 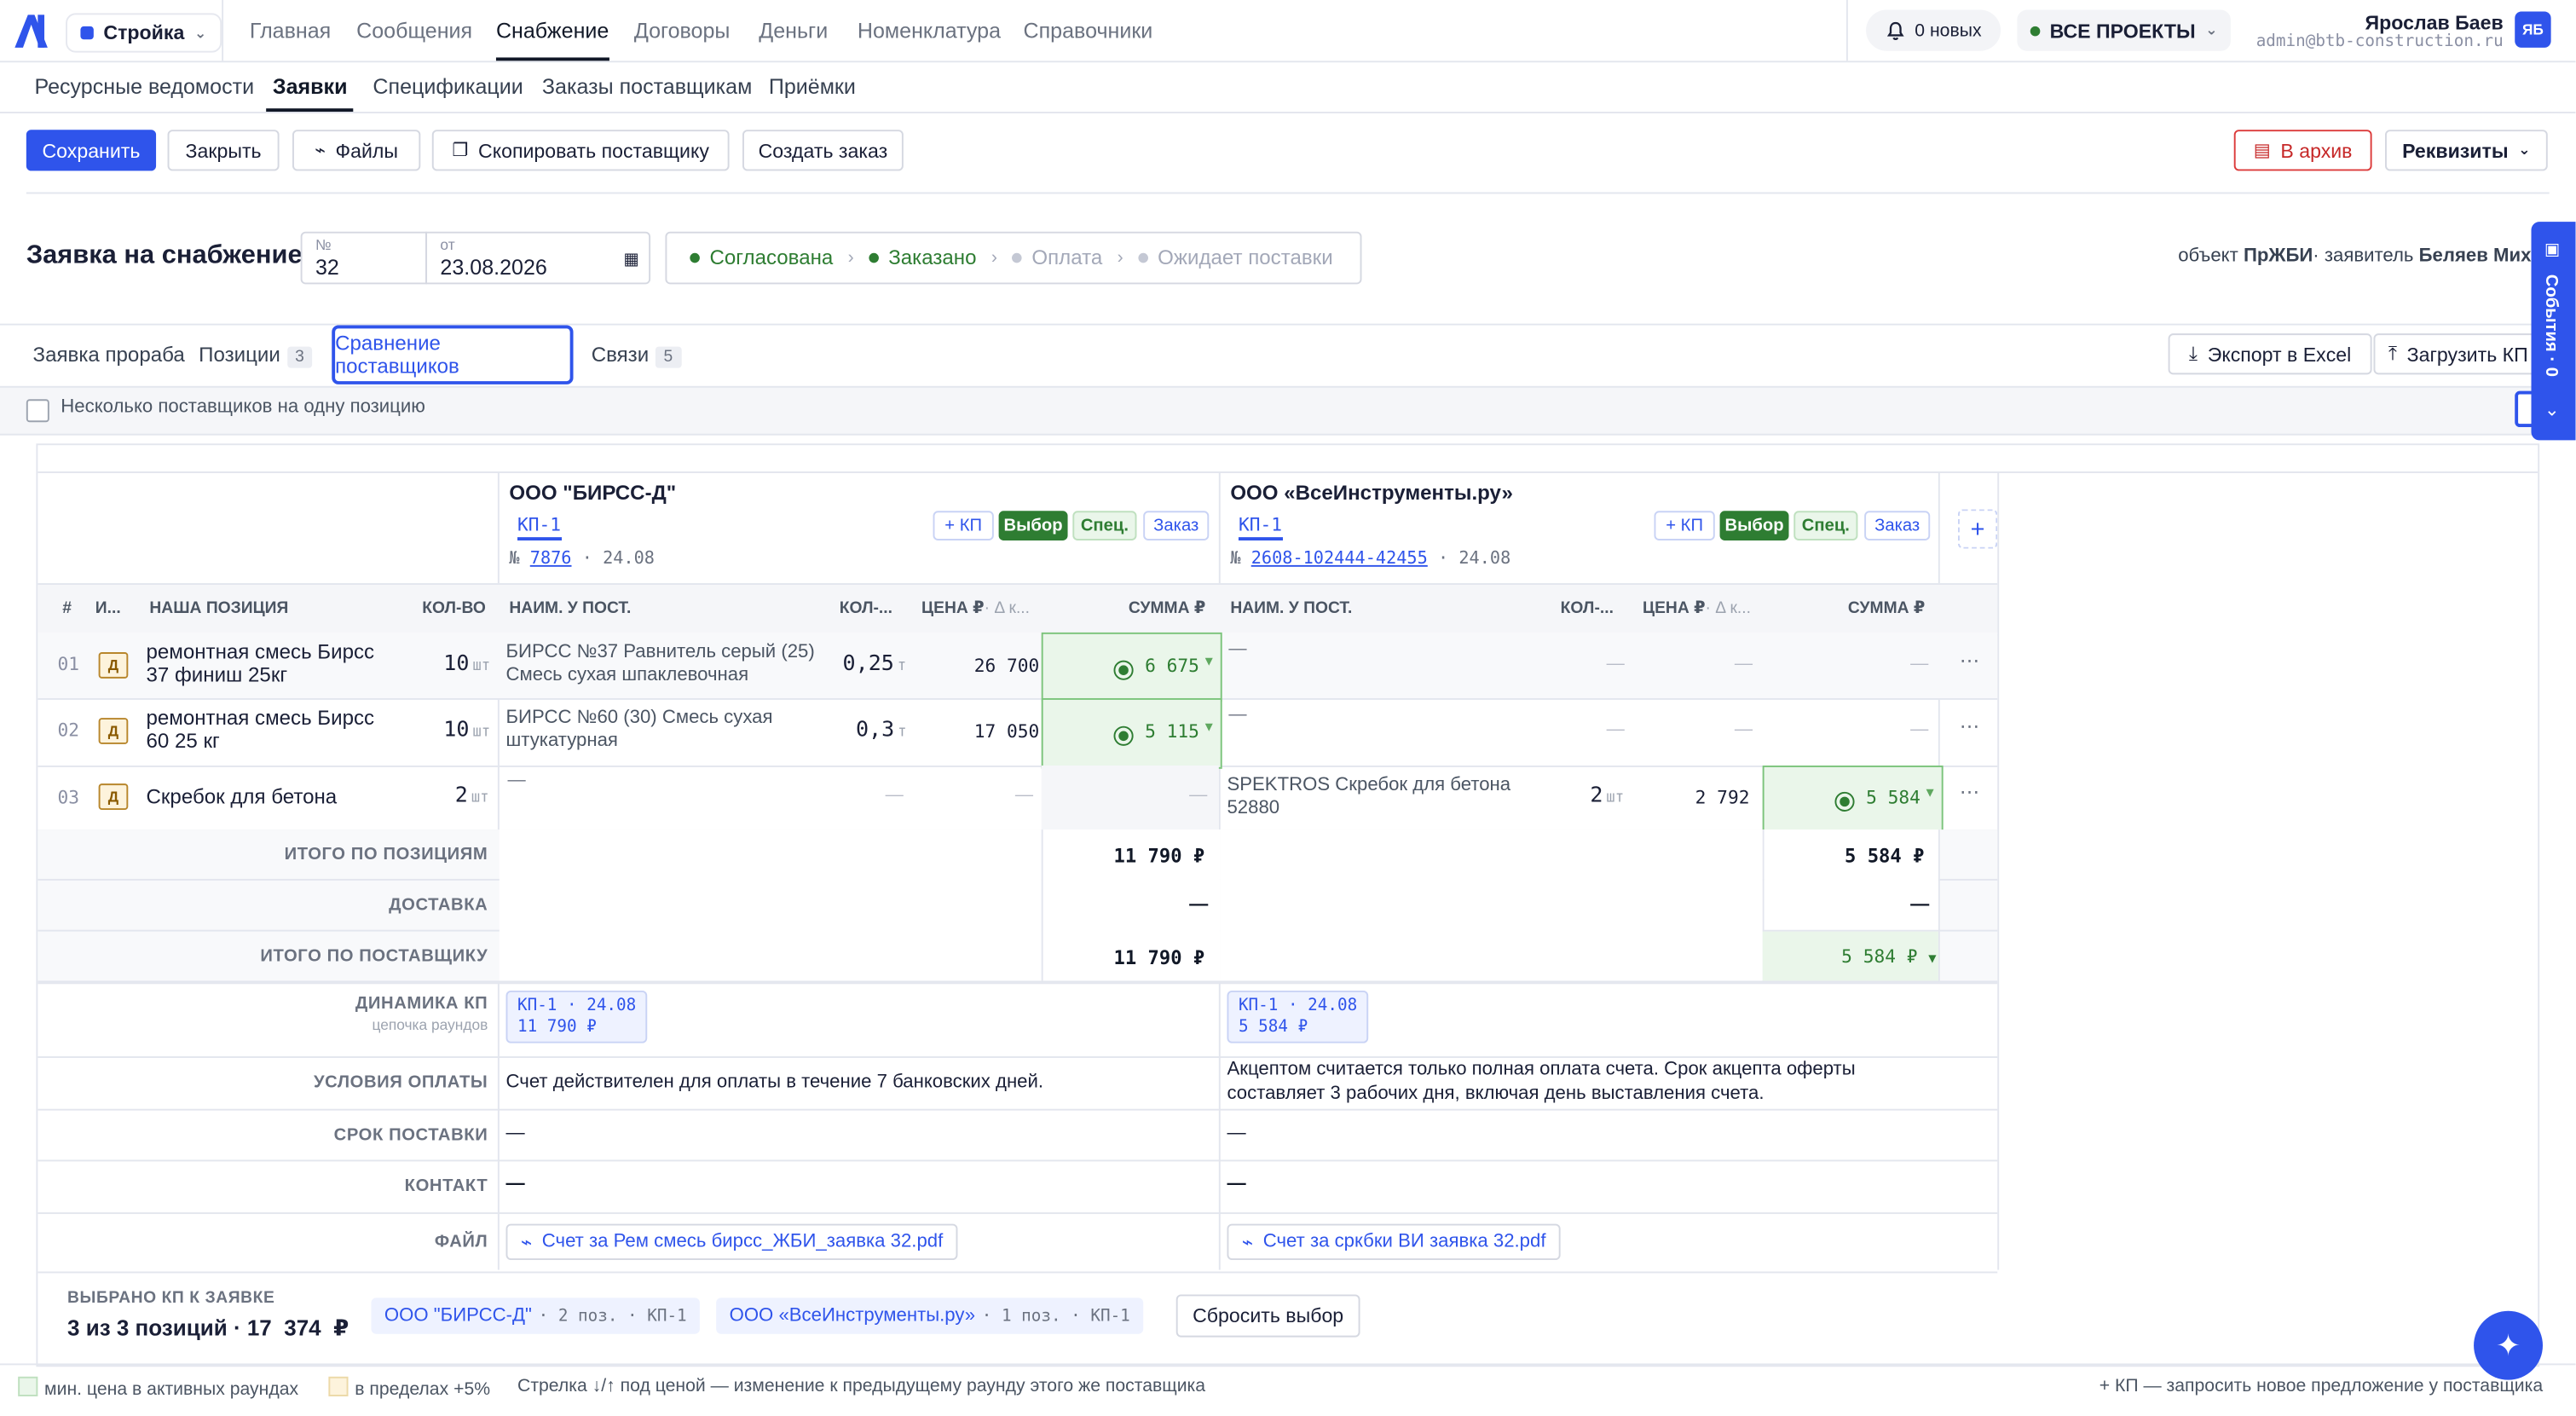 I want to click on s1-sum-cell-selected: 5 115 ▼, so click(x=1131, y=733).